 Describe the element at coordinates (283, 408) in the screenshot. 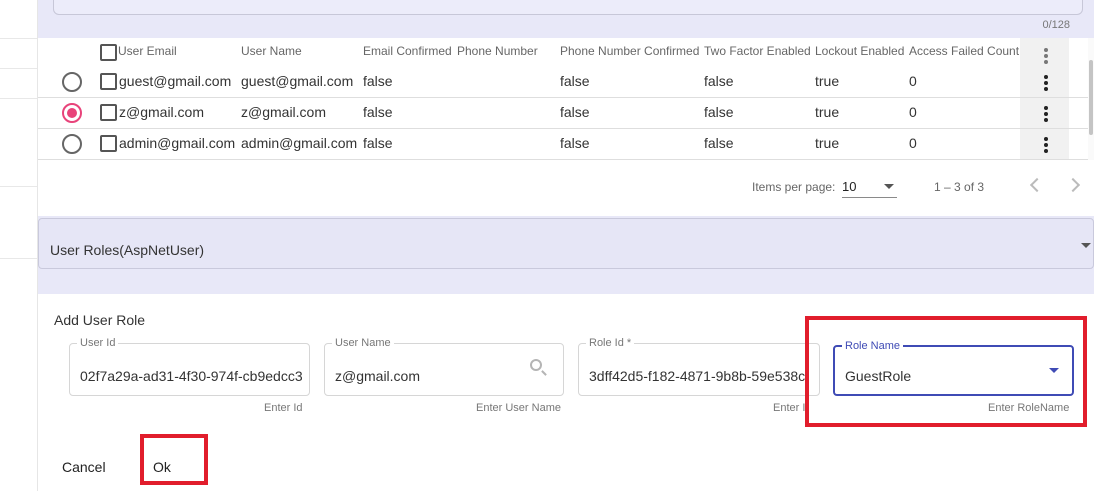

I see `user-id-hint: Enter Id` at that location.